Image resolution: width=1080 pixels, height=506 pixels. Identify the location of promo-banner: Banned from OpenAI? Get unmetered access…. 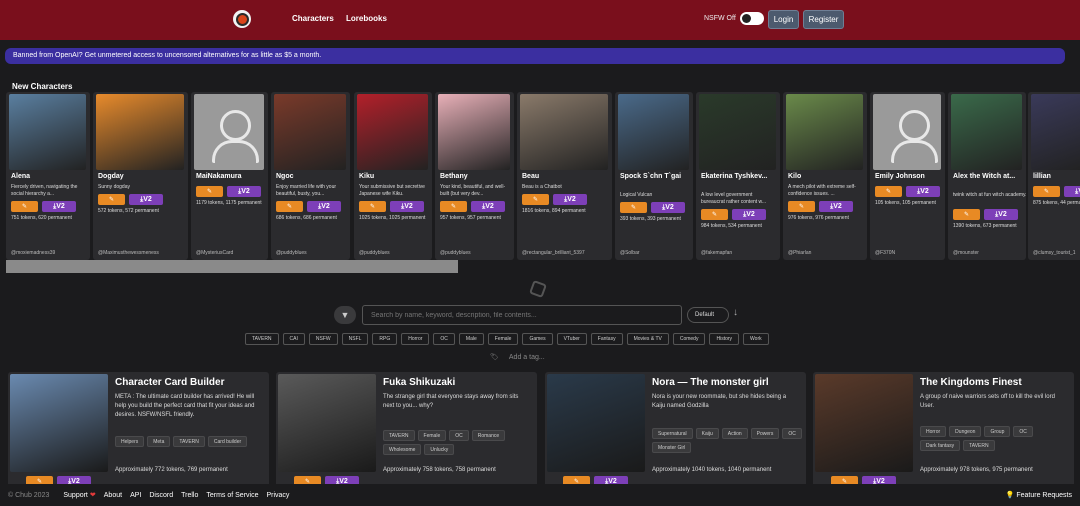
(535, 56).